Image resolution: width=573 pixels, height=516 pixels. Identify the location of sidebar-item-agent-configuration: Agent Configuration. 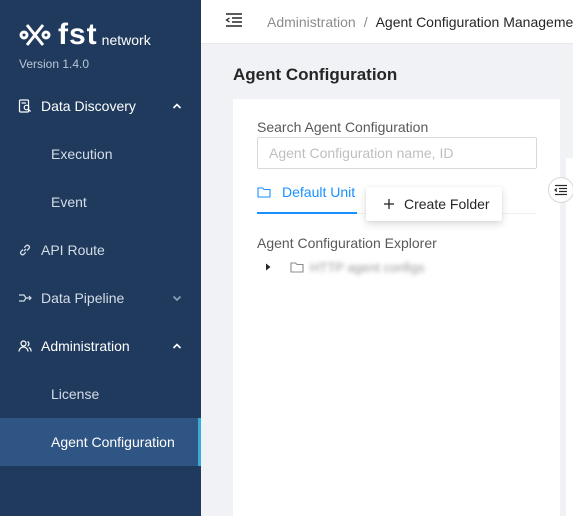
(100, 442).